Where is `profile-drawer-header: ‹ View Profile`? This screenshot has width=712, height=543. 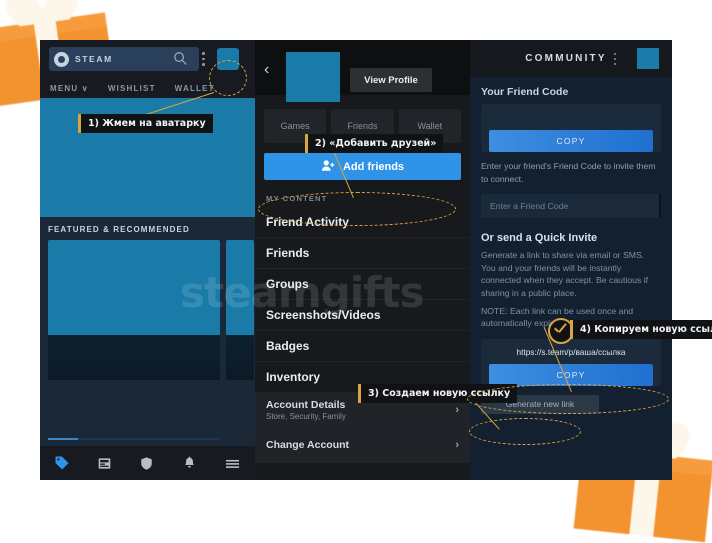
profile-drawer-header: ‹ View Profile is located at coordinates (362, 71).